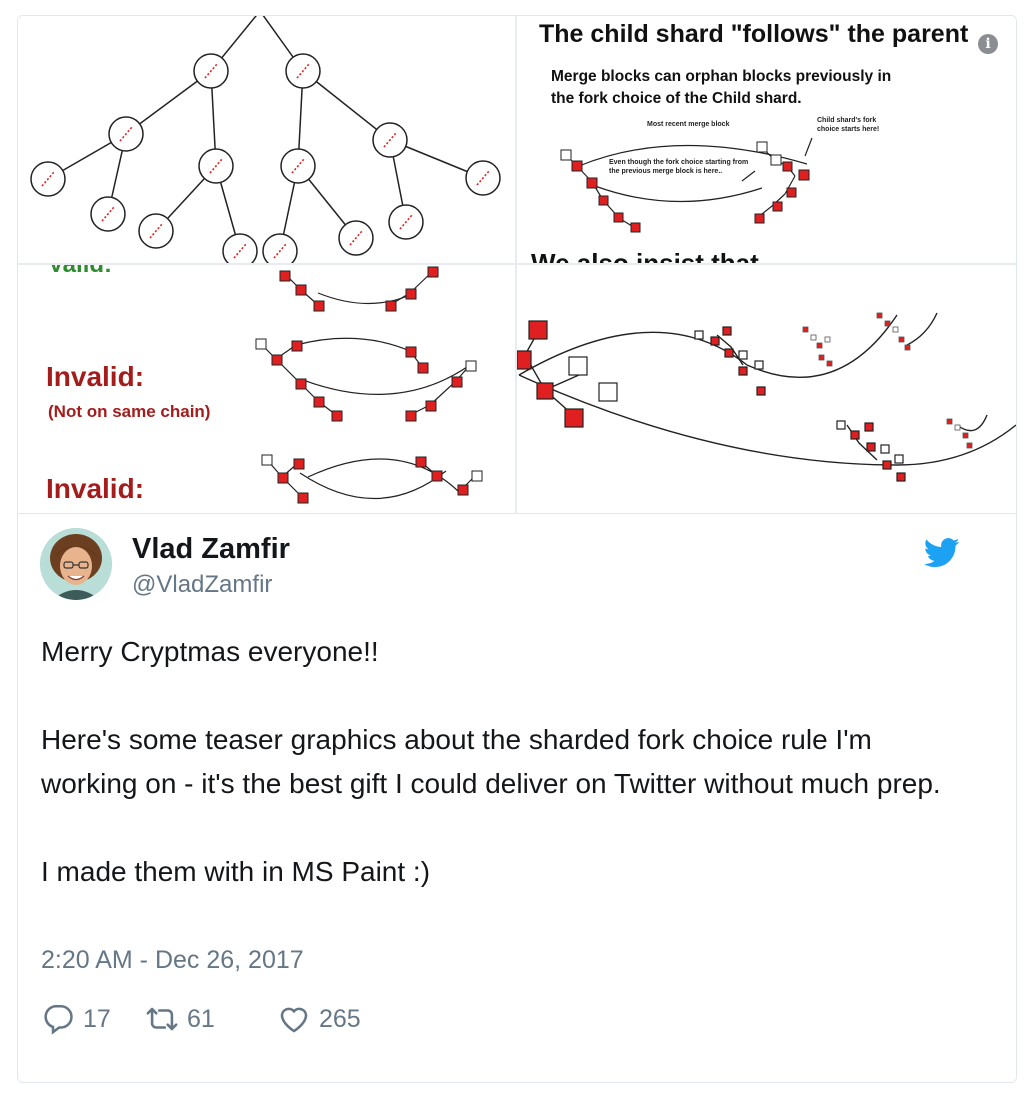  What do you see at coordinates (340, 1018) in the screenshot?
I see `like-count: 265` at bounding box center [340, 1018].